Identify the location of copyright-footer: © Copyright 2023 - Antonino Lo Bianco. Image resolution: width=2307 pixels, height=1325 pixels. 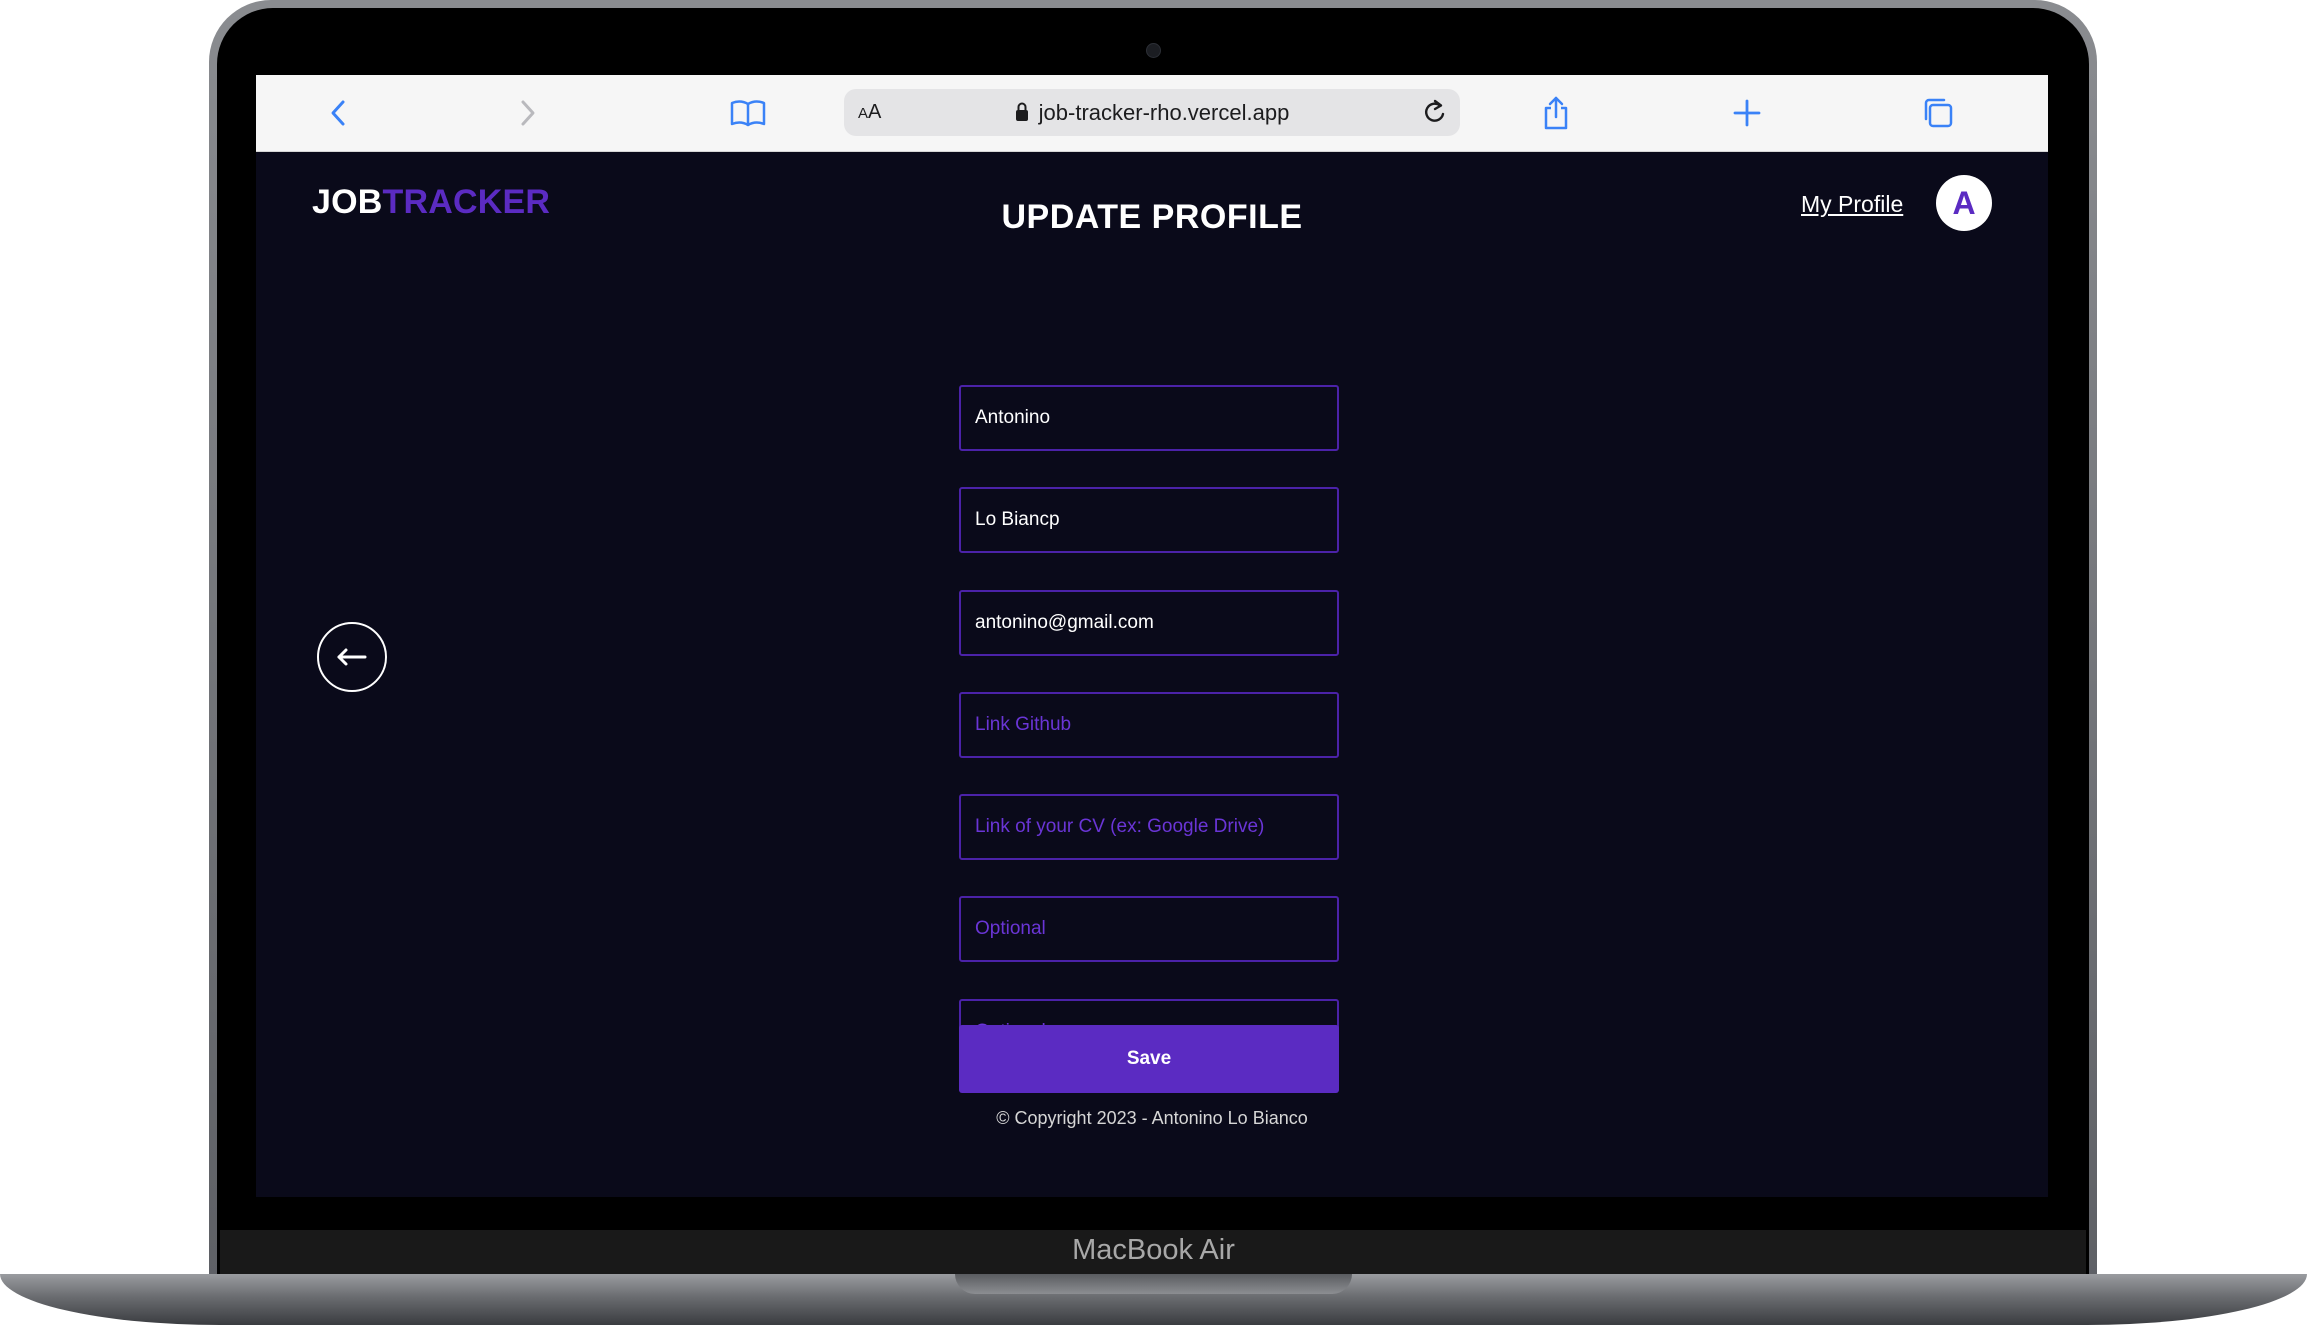
(1152, 1118).